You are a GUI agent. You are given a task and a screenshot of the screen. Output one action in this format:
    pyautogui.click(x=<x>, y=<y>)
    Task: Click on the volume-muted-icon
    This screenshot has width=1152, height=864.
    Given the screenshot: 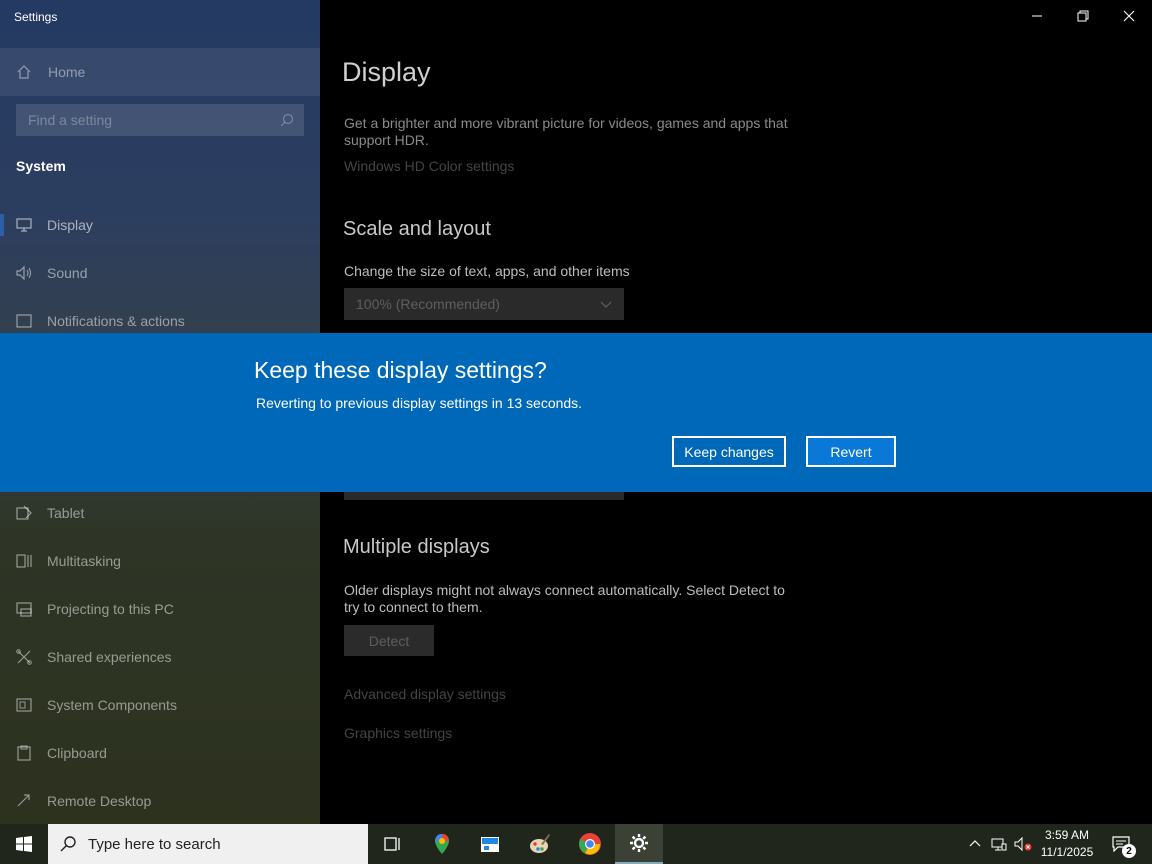 What is the action you would take?
    pyautogui.click(x=1023, y=844)
    